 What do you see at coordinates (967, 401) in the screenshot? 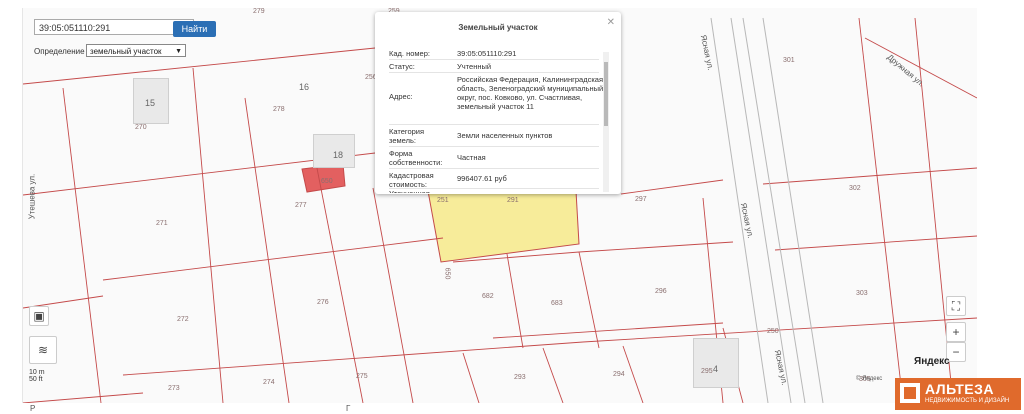
I see `logo-subtitle: НЕДВИЖИМОСТЬ И ДИЗАЙН` at bounding box center [967, 401].